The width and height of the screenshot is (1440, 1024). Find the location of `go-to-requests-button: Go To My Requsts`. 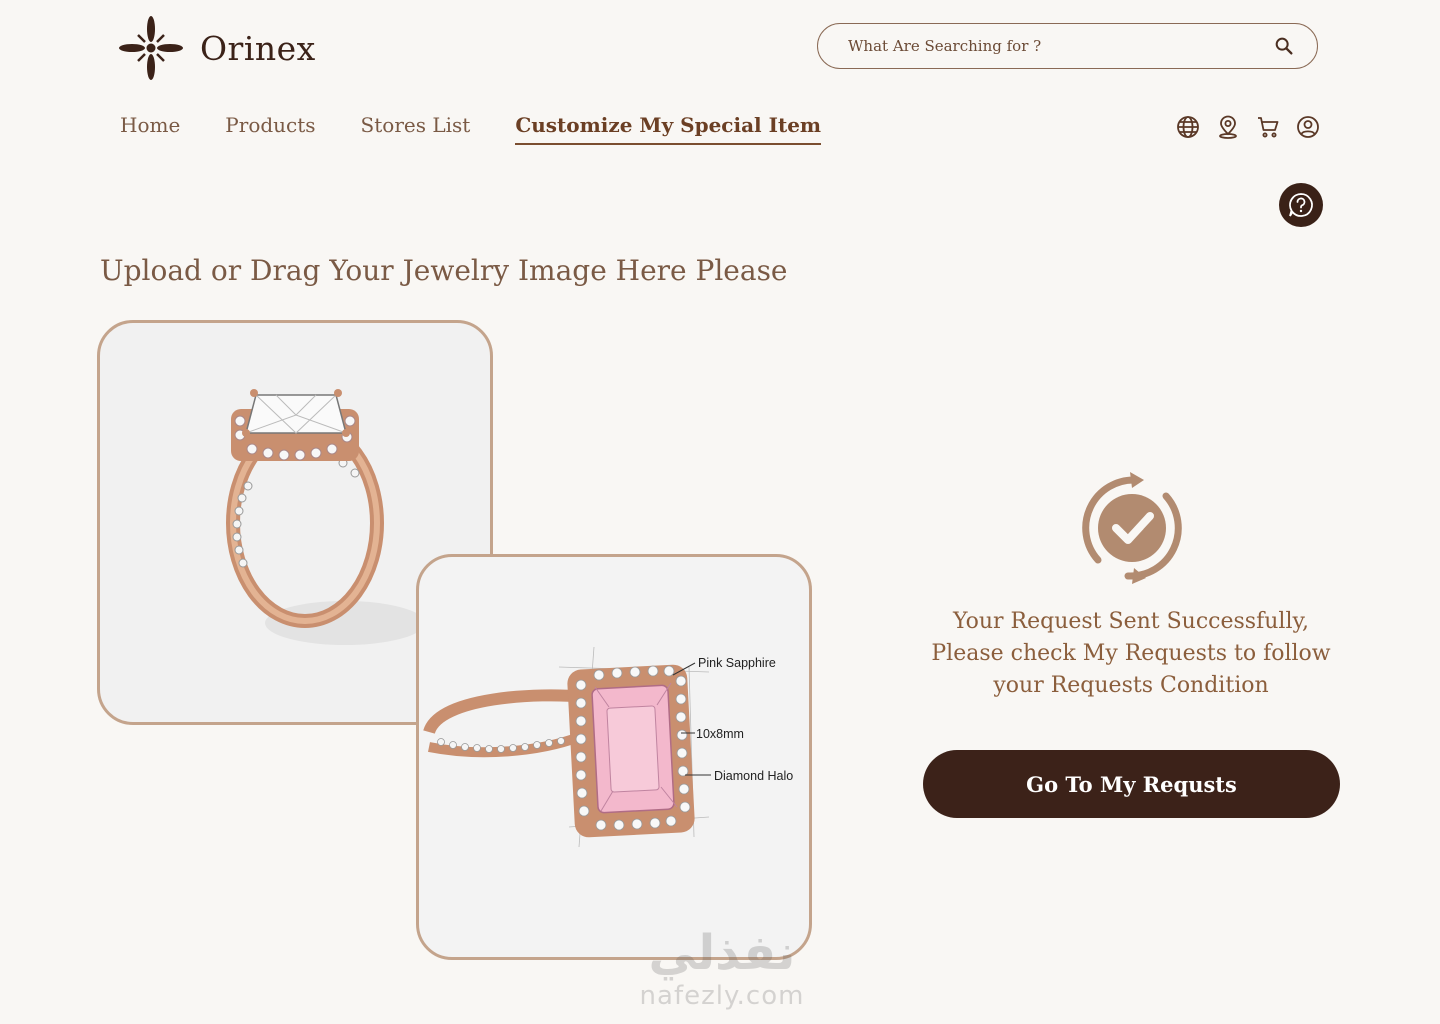

go-to-requests-button: Go To My Requsts is located at coordinates (1131, 784).